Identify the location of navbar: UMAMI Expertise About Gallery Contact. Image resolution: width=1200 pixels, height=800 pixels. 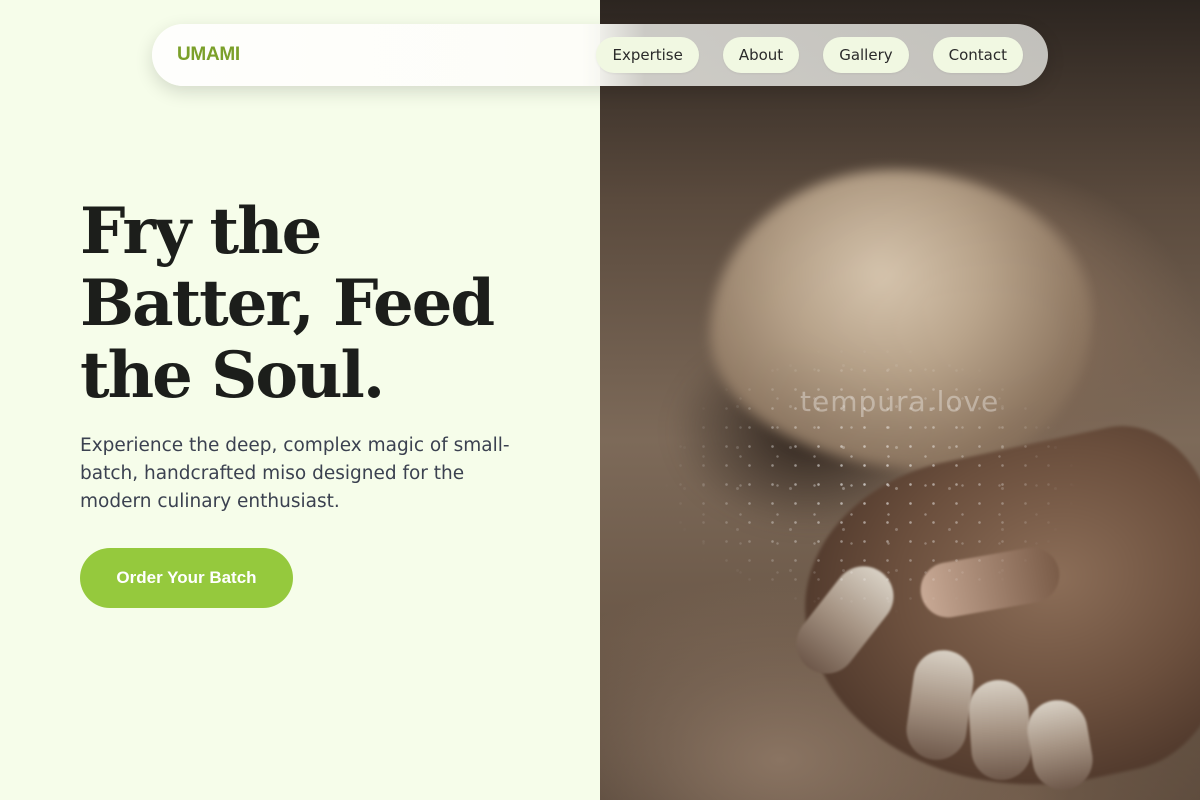
(600, 55).